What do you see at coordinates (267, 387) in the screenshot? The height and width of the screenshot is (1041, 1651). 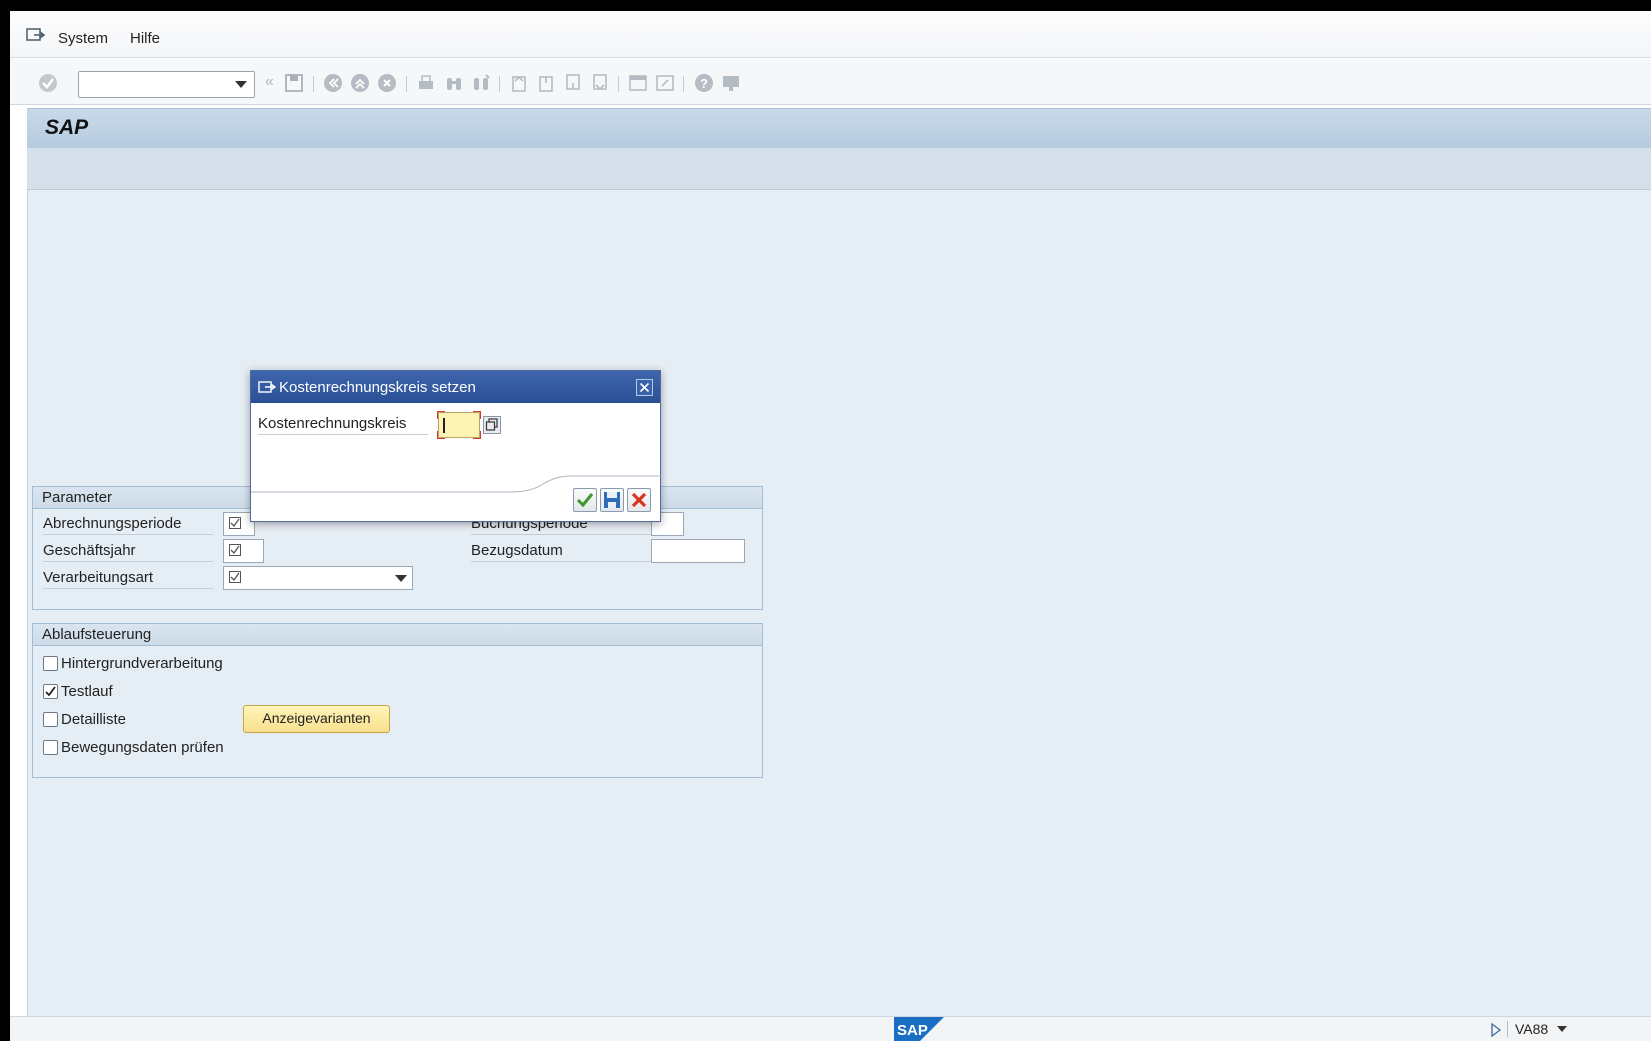 I see `dialog-export-icon` at bounding box center [267, 387].